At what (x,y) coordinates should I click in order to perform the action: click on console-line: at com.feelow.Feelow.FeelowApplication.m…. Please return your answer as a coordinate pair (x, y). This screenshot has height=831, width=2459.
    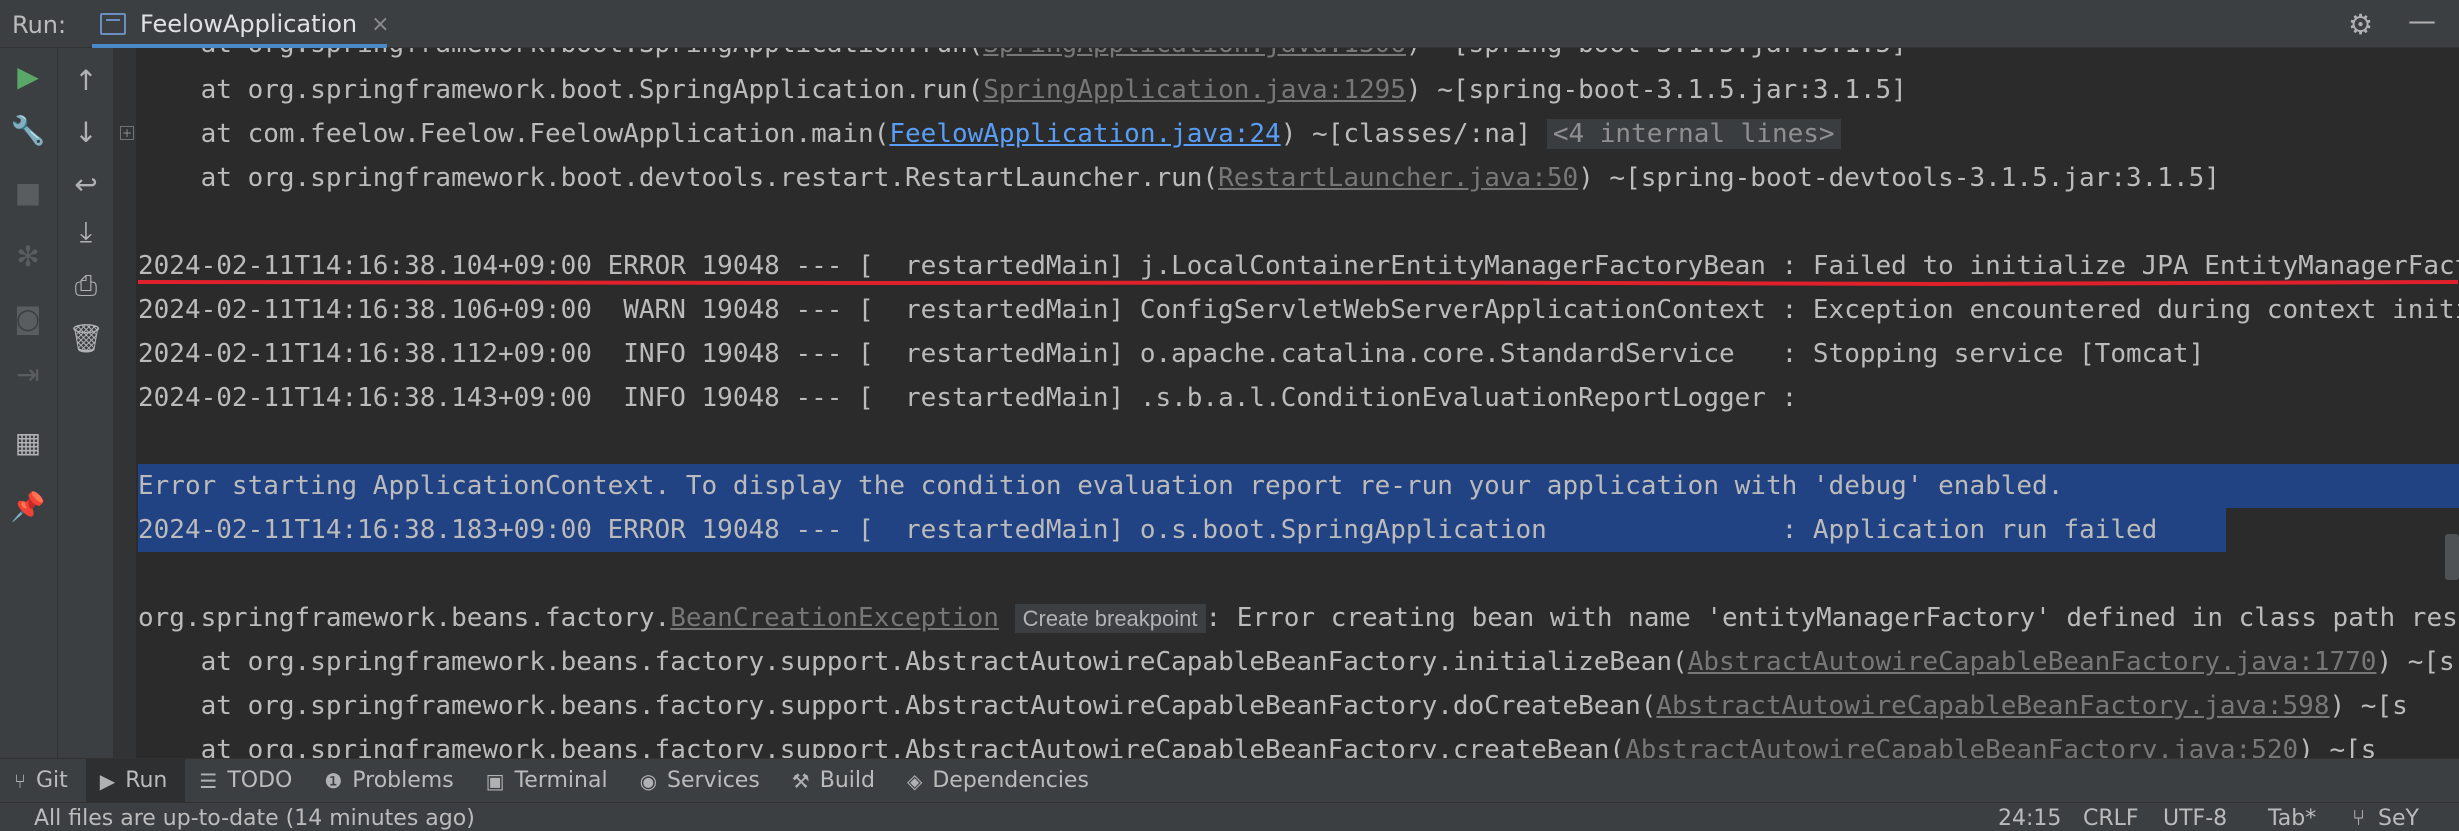
    Looking at the image, I should click on (989, 134).